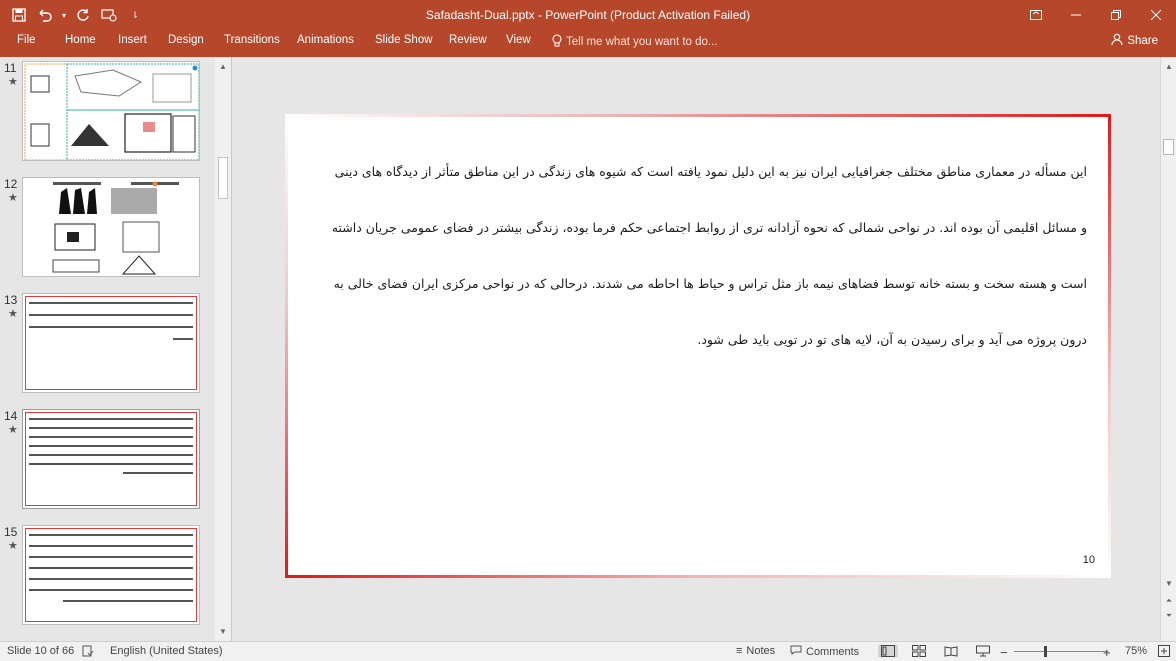  I want to click on notes-label: Notes, so click(761, 651).